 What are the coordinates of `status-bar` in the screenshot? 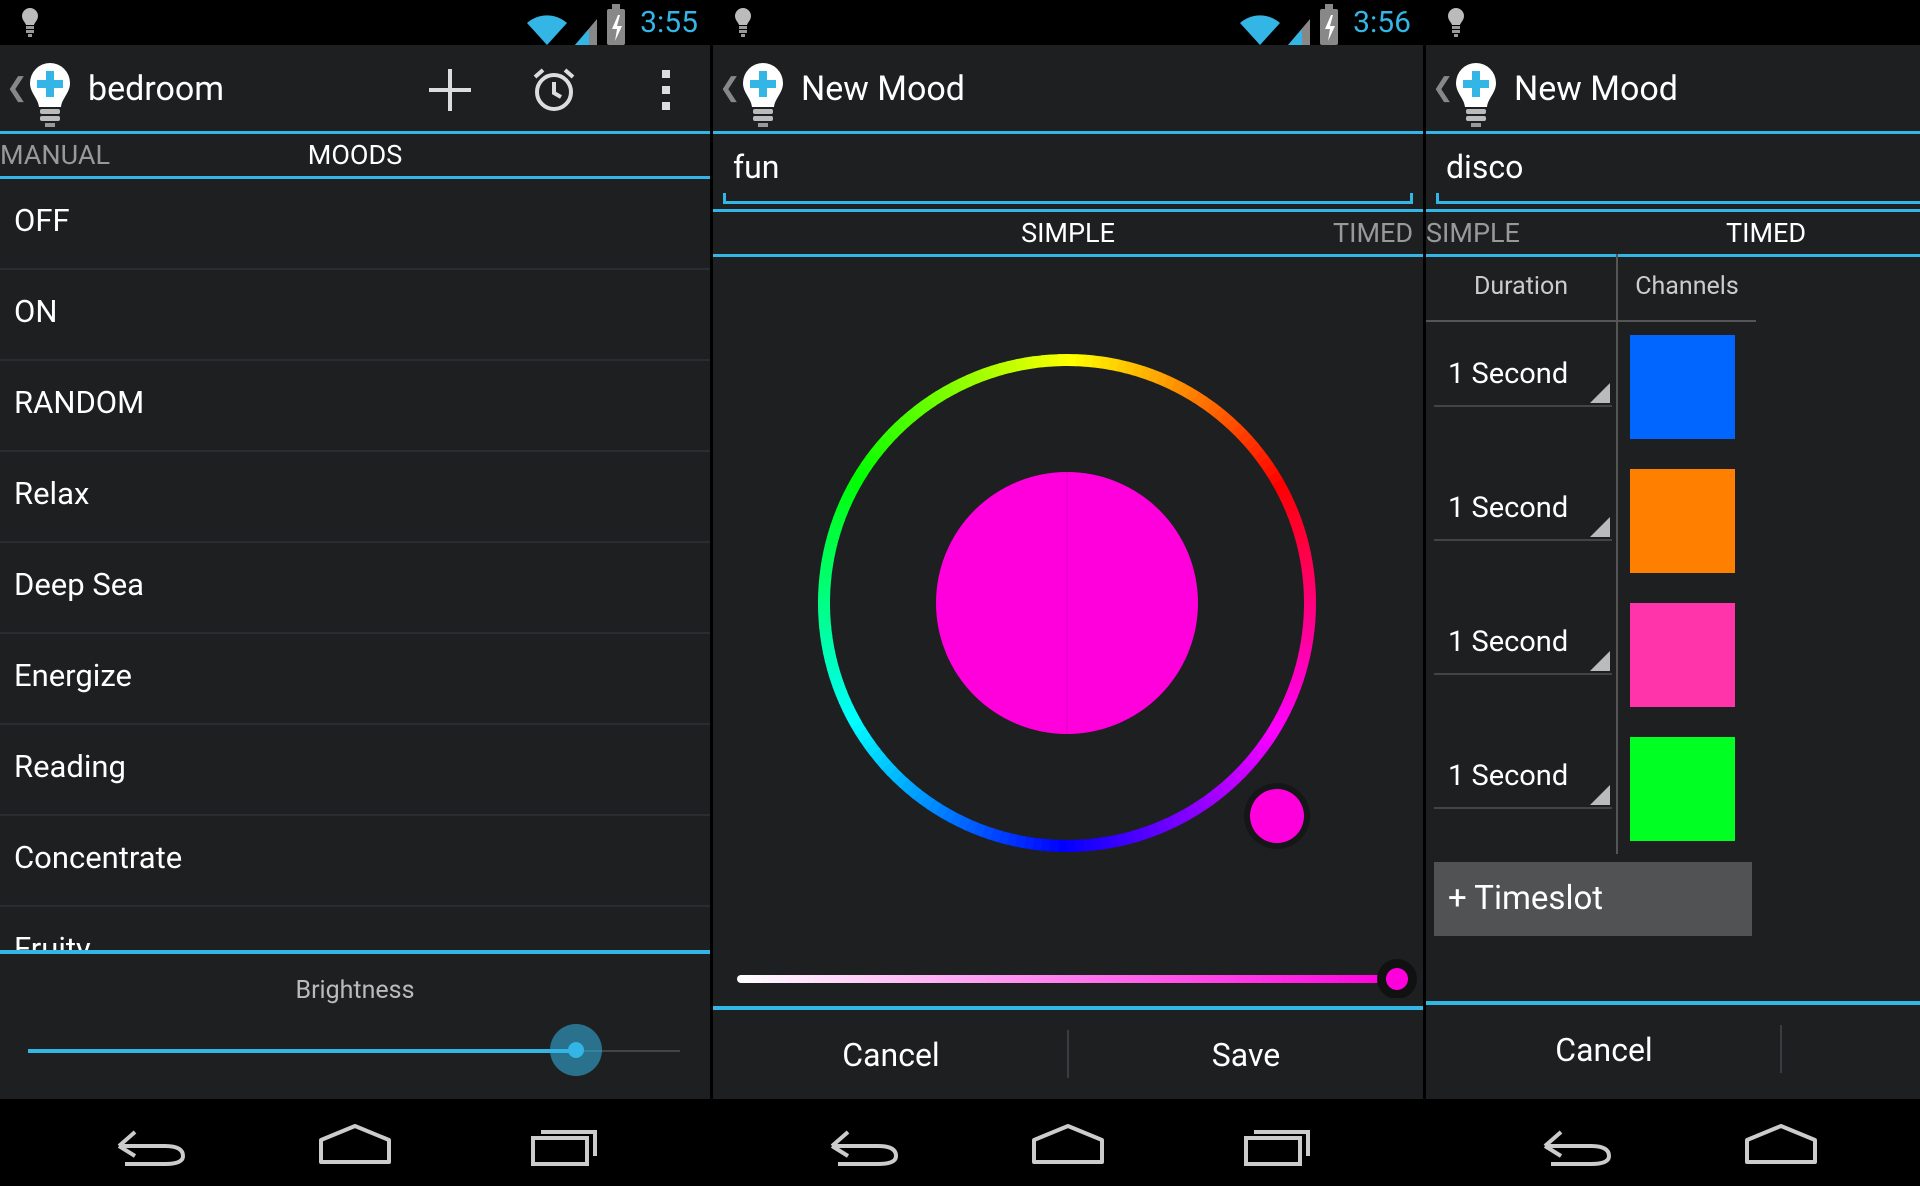 It's located at (1673, 22).